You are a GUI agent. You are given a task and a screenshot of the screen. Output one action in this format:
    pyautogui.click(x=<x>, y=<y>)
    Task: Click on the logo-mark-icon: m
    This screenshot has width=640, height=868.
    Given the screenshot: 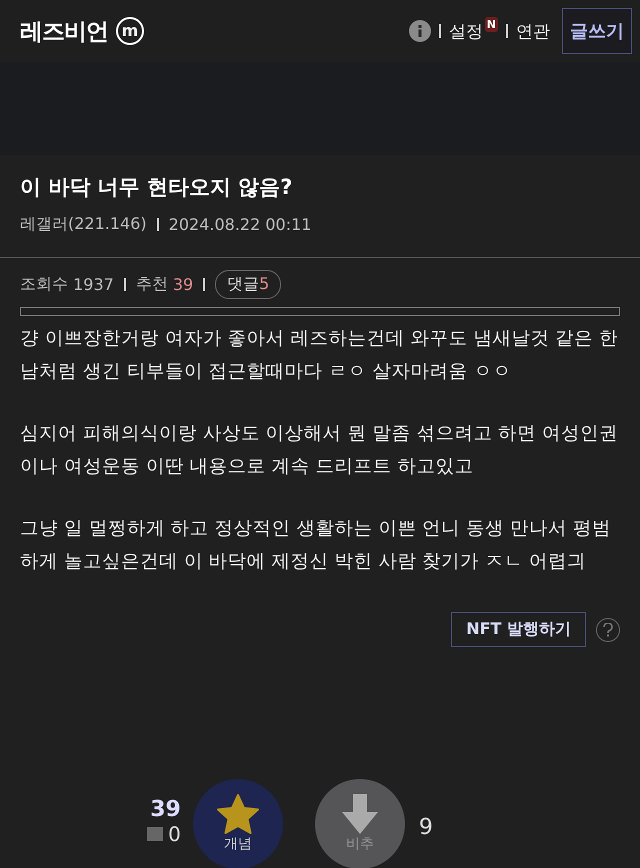 What is the action you would take?
    pyautogui.click(x=130, y=31)
    